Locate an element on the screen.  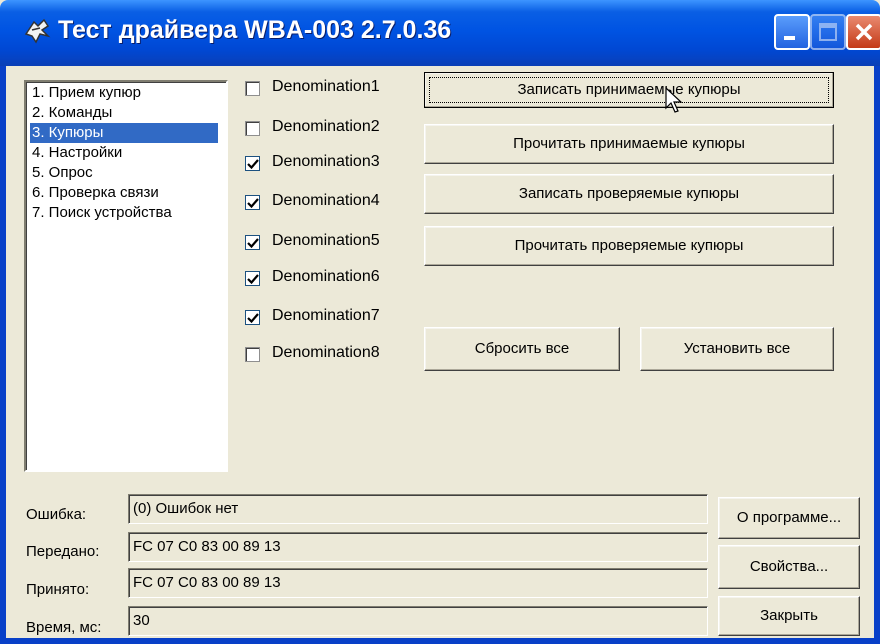
list-item-notes: 3. Купюры is located at coordinates (124, 133).